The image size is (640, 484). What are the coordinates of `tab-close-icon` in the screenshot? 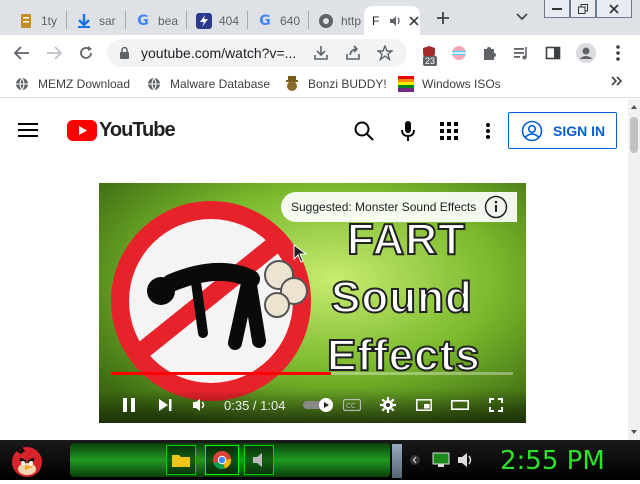 It's located at (414, 20).